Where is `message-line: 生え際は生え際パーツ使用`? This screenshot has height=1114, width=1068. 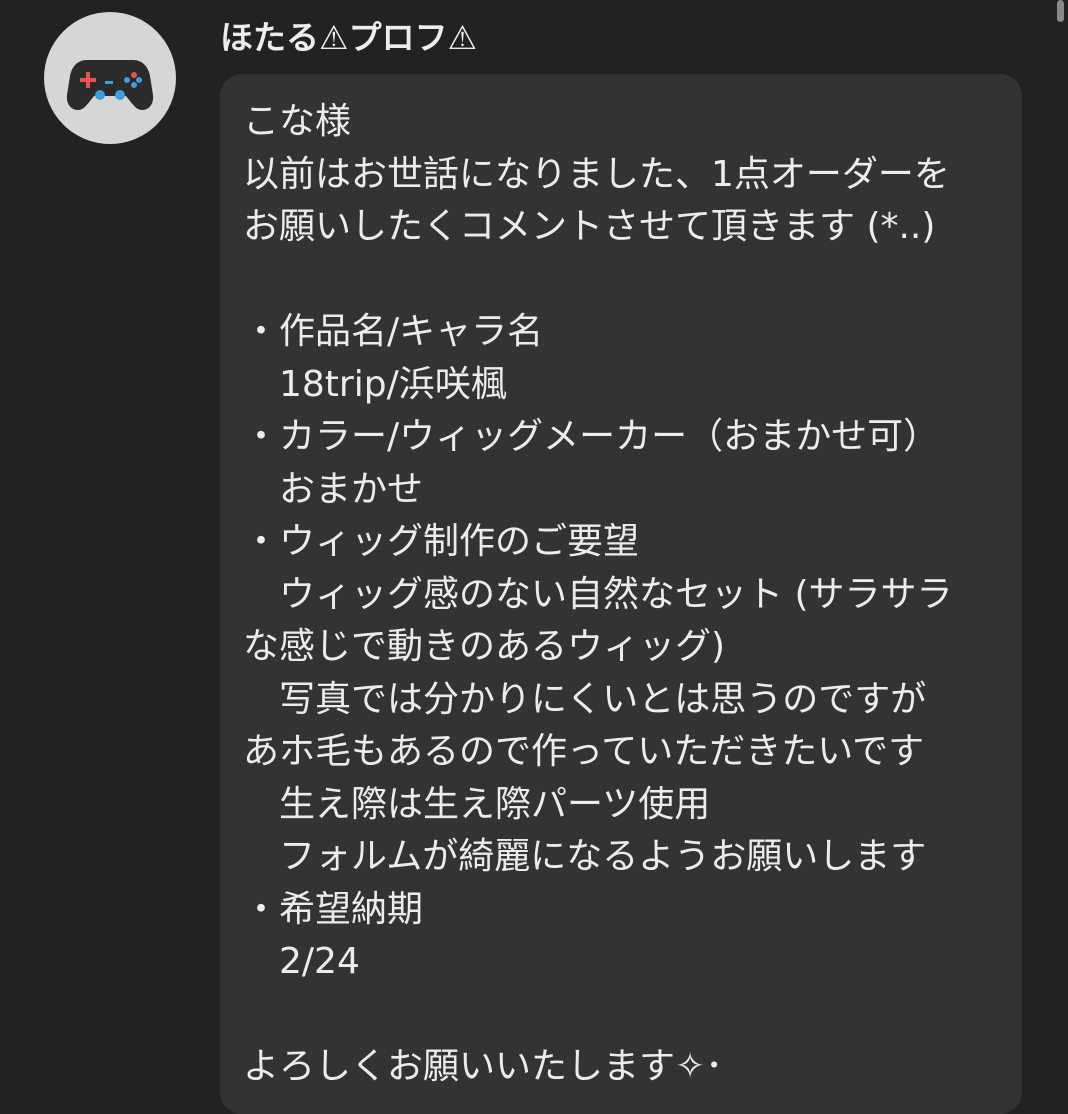
message-line: 生え際は生え際パーツ使用 is located at coordinates (477, 804).